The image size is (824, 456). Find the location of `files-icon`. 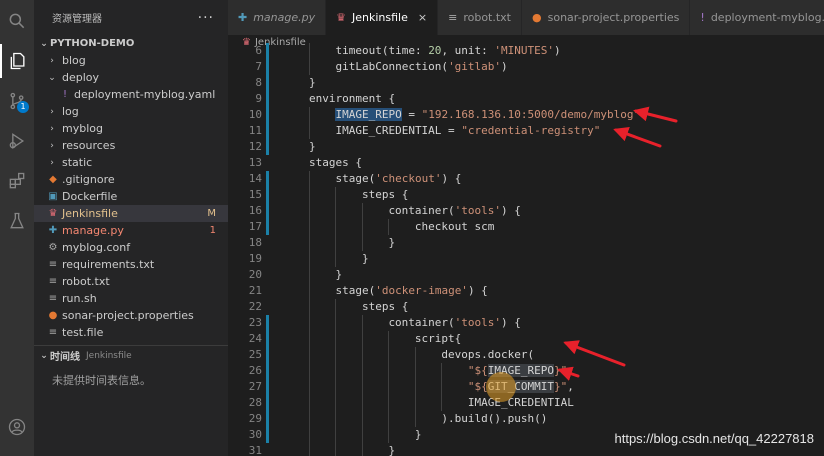

files-icon is located at coordinates (17, 61).